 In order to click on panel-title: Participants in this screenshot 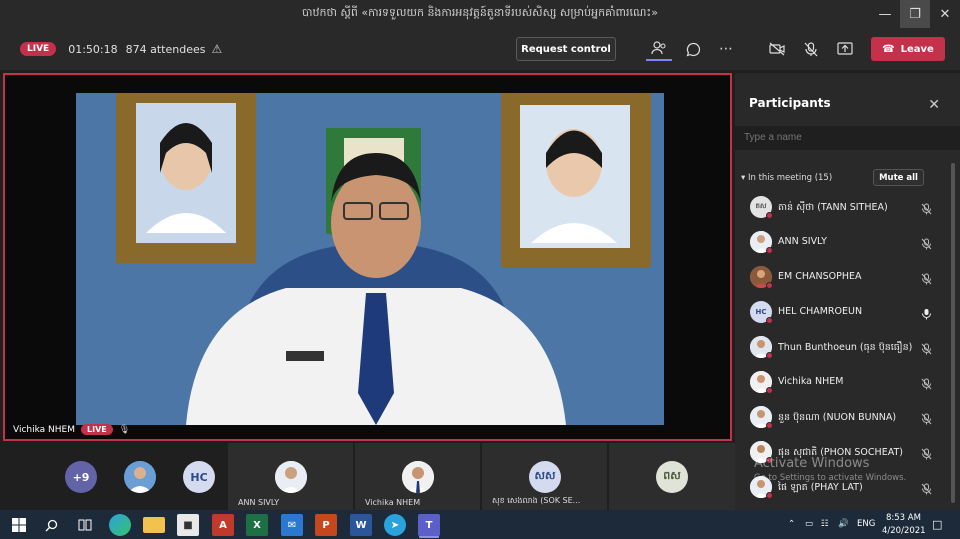, I will do `click(790, 103)`.